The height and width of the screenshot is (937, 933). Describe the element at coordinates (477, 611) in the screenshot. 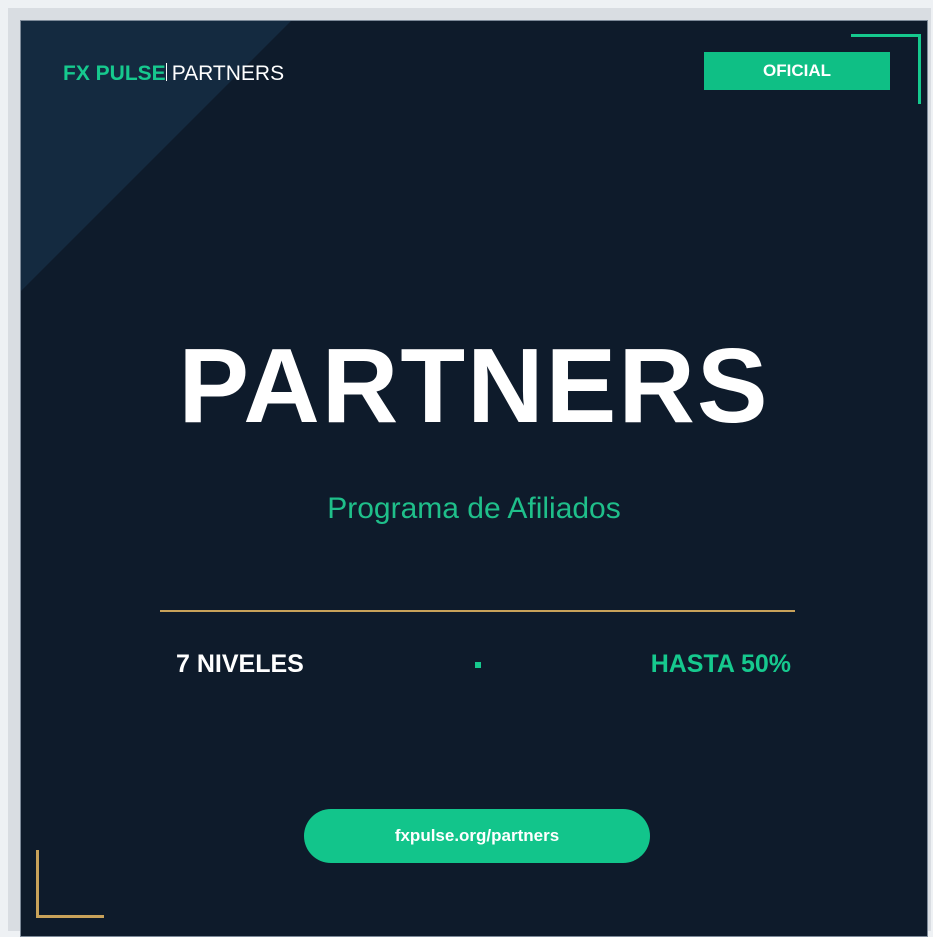

I see `divider-line` at that location.